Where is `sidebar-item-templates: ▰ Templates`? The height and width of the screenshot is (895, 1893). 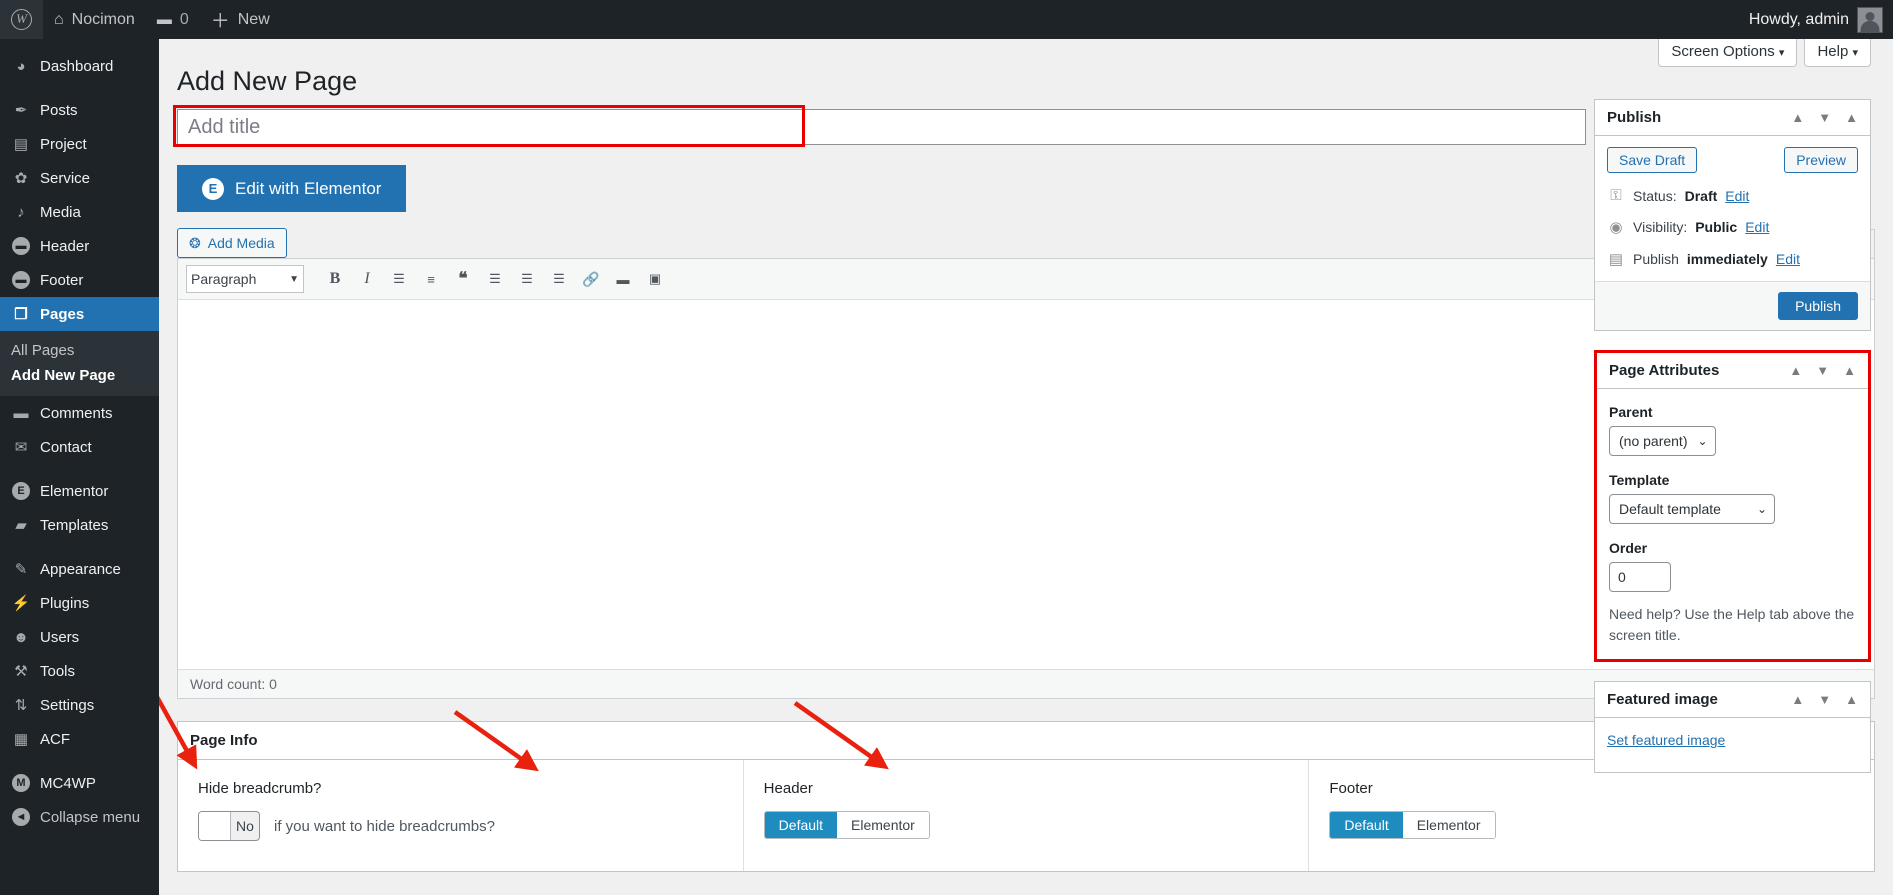
sidebar-item-templates: ▰ Templates is located at coordinates (79, 525).